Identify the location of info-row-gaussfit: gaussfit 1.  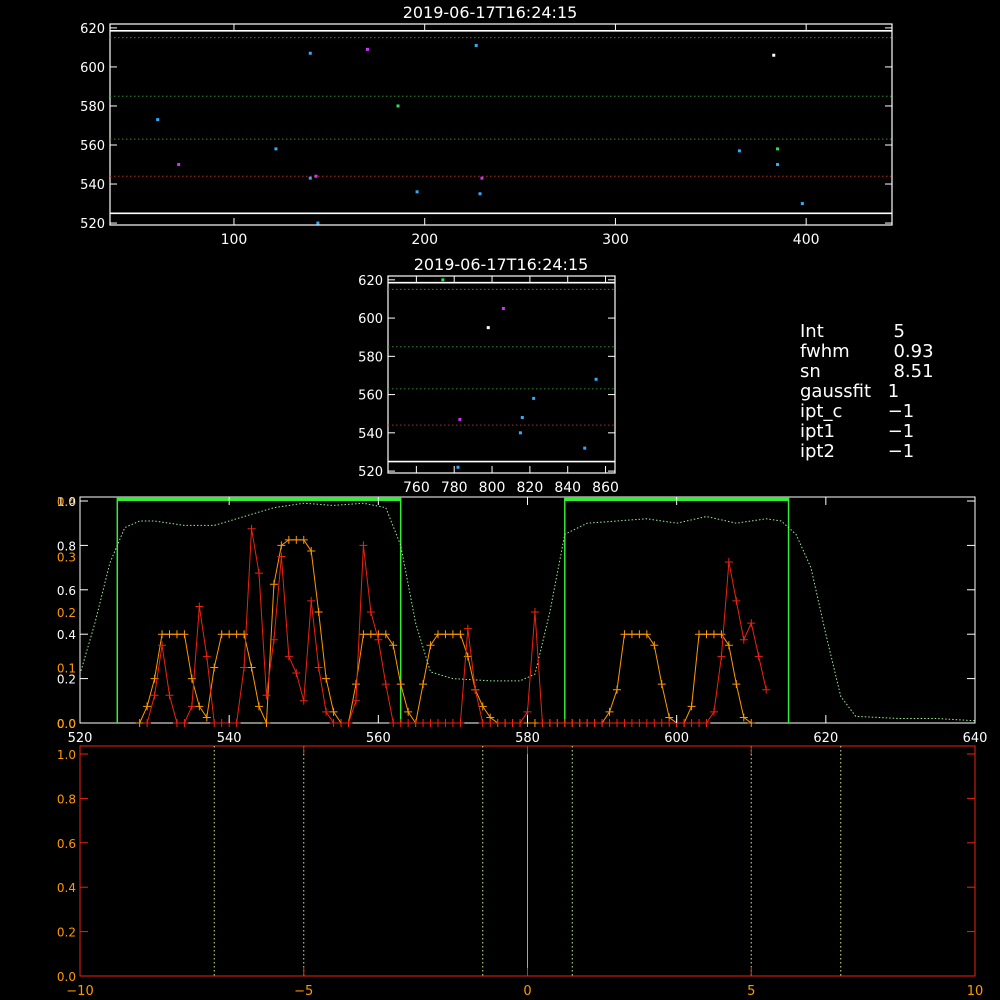
(867, 392).